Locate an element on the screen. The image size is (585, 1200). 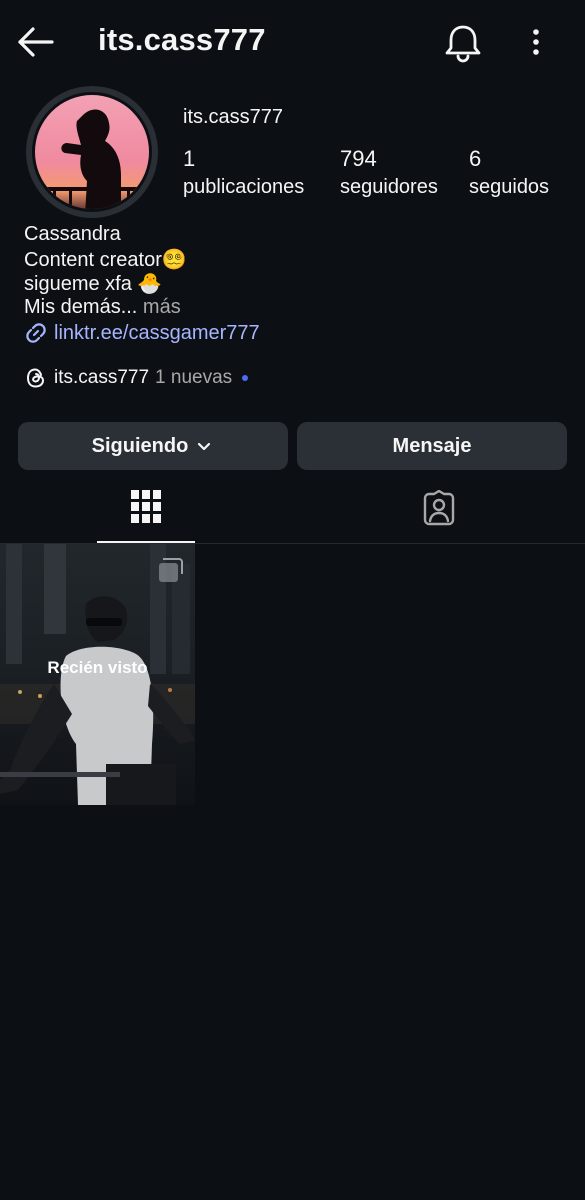
grid-icon is located at coordinates (146, 506).